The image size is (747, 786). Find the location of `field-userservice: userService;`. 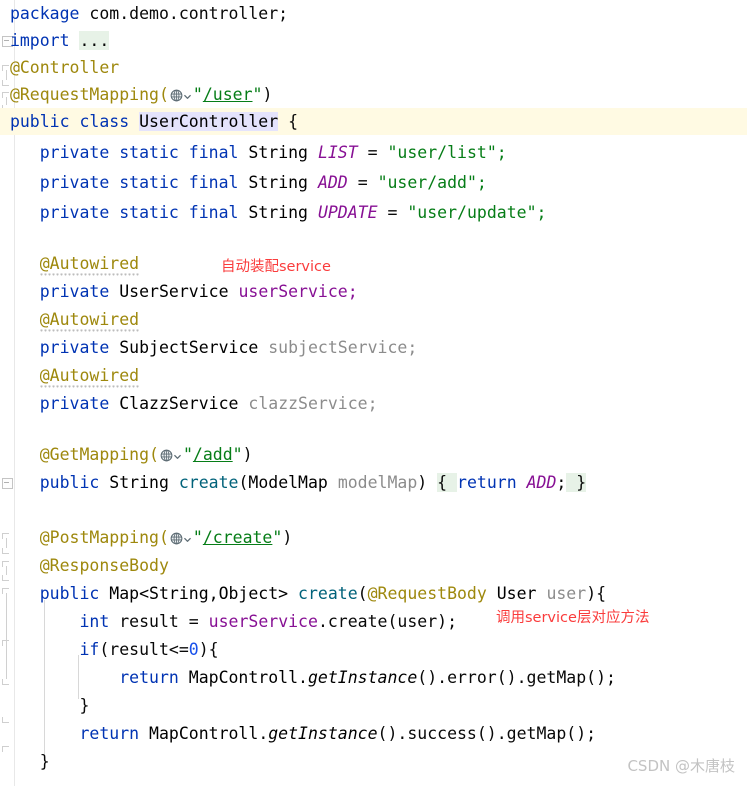

field-userservice: userService; is located at coordinates (297, 291).